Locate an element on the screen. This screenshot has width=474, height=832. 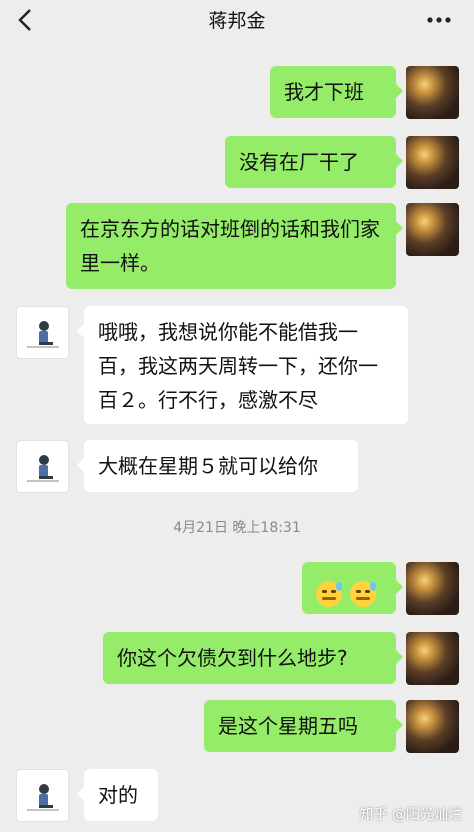
message-text: 哦哦，我想说你能不能借我一百，我这两天周转一下，还你一百２。行不行，感激不尽 is located at coordinates (238, 366).